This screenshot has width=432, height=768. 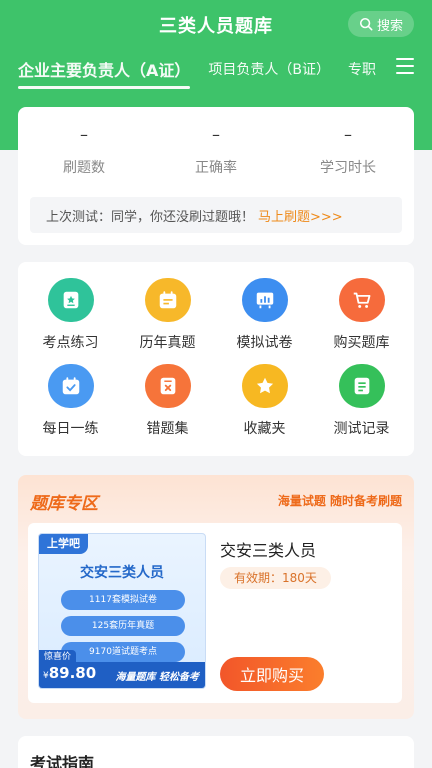 What do you see at coordinates (167, 429) in the screenshot?
I see `grid-item-label: 错题集` at bounding box center [167, 429].